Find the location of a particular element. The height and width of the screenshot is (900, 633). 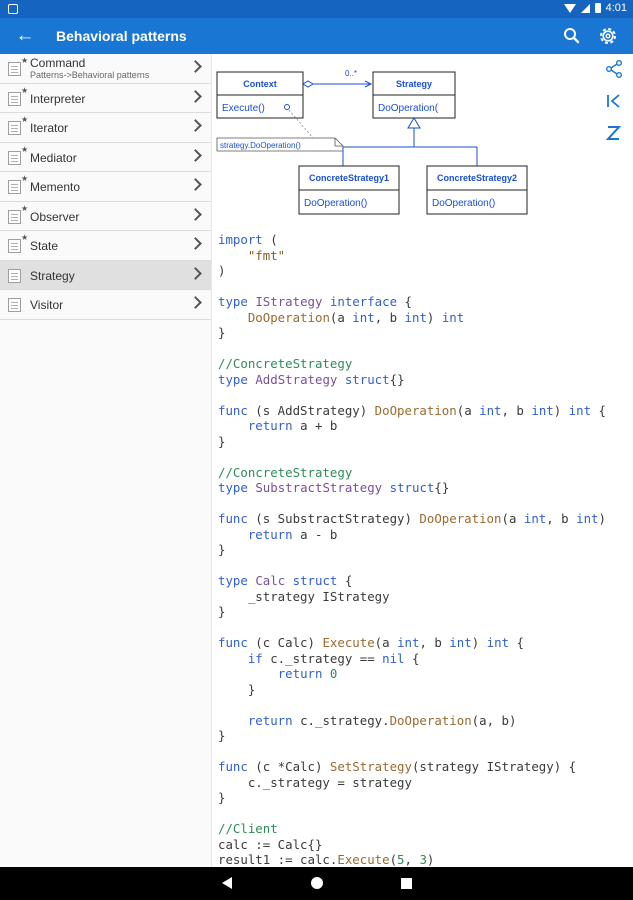

sidebar-item-observer: ★ Observer is located at coordinates (105, 216).